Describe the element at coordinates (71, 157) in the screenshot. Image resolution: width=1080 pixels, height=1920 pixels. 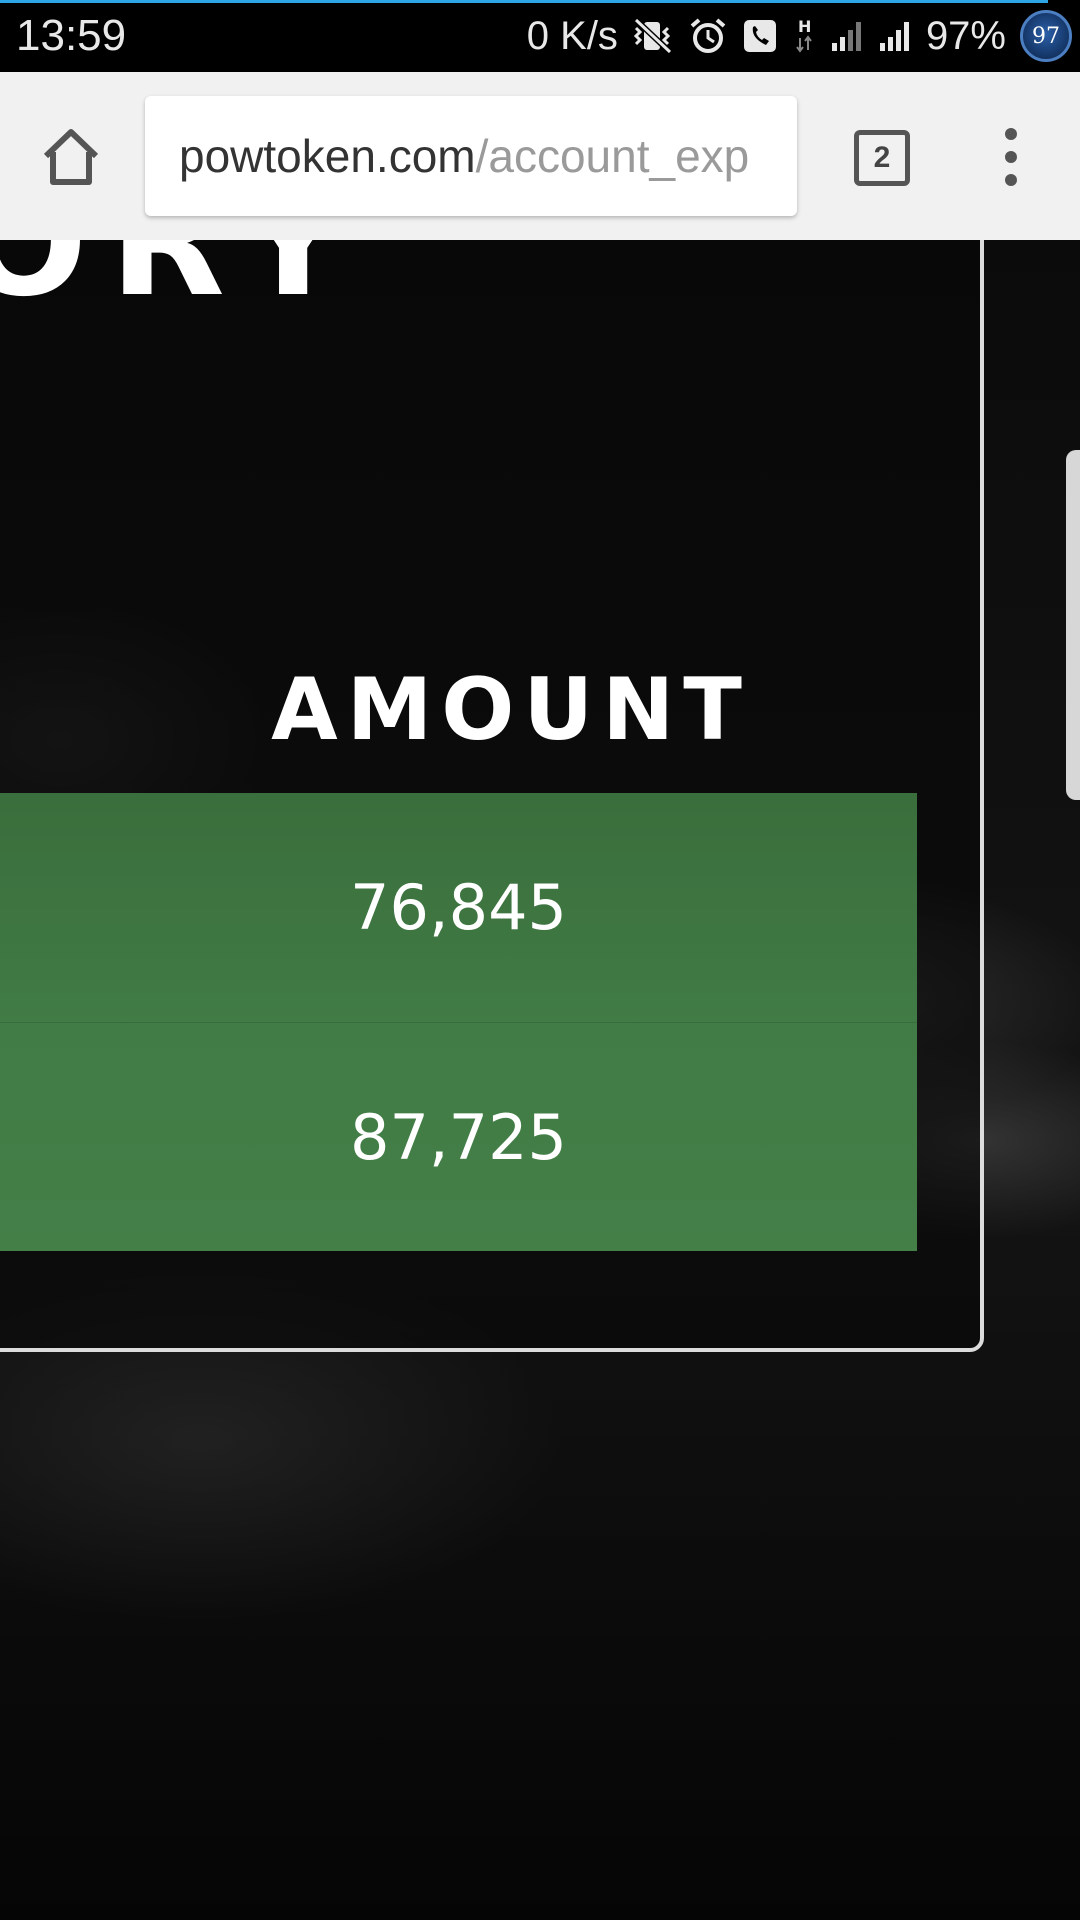
I see `home-icon` at that location.